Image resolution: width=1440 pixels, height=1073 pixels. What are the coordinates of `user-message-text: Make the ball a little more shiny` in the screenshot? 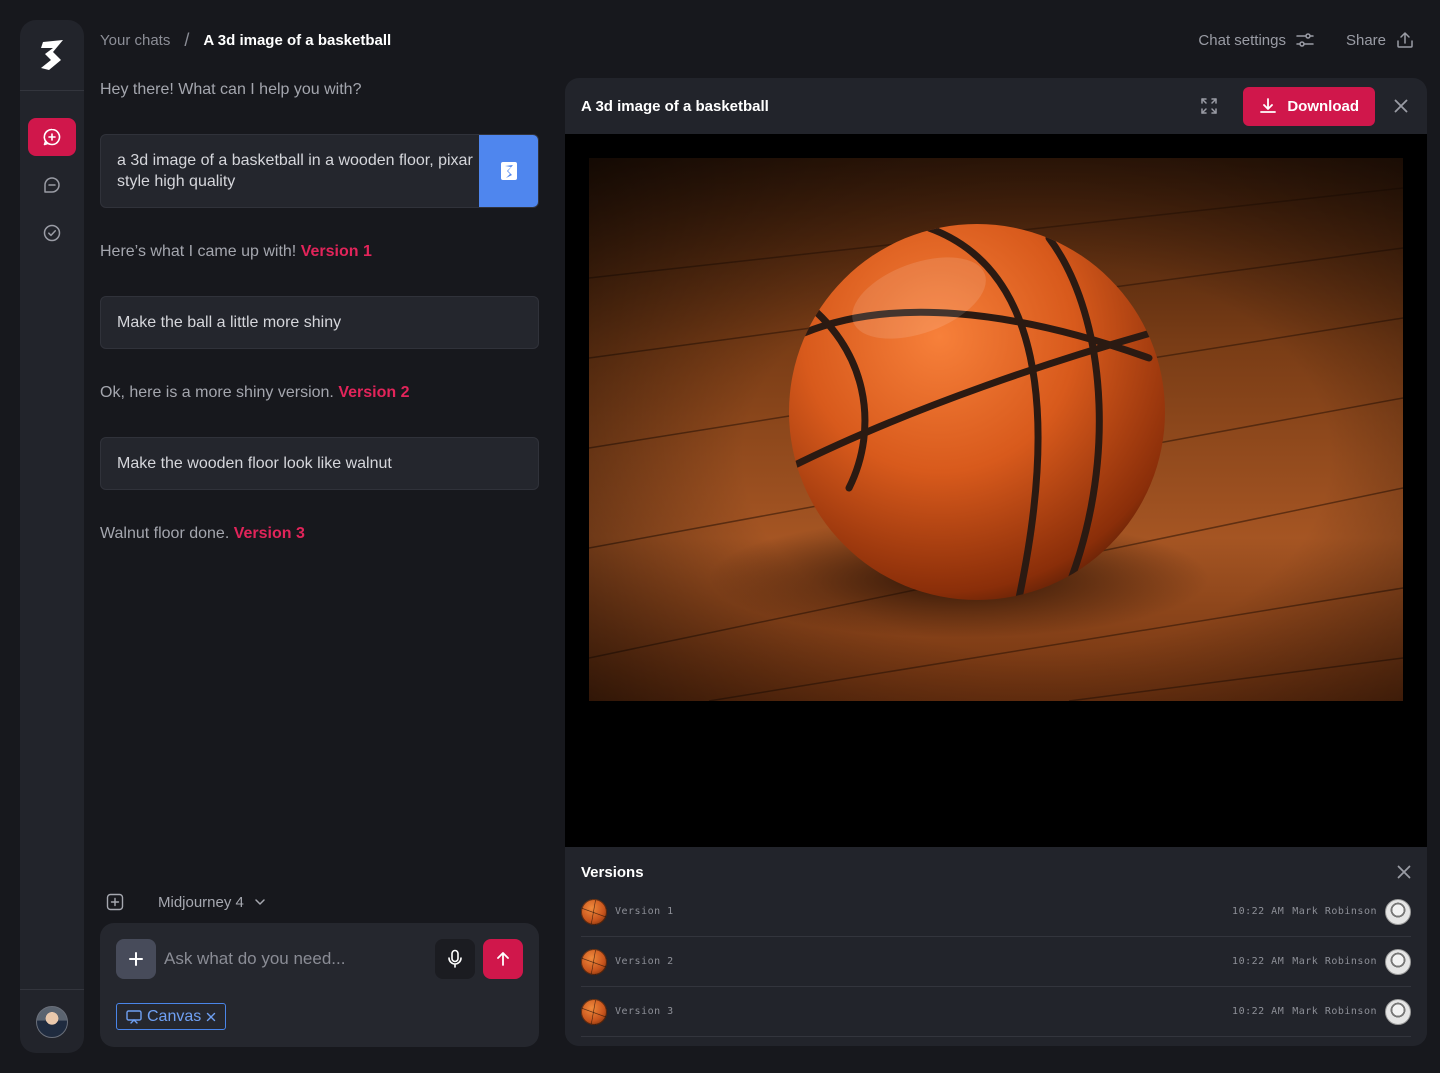 It's located at (229, 322).